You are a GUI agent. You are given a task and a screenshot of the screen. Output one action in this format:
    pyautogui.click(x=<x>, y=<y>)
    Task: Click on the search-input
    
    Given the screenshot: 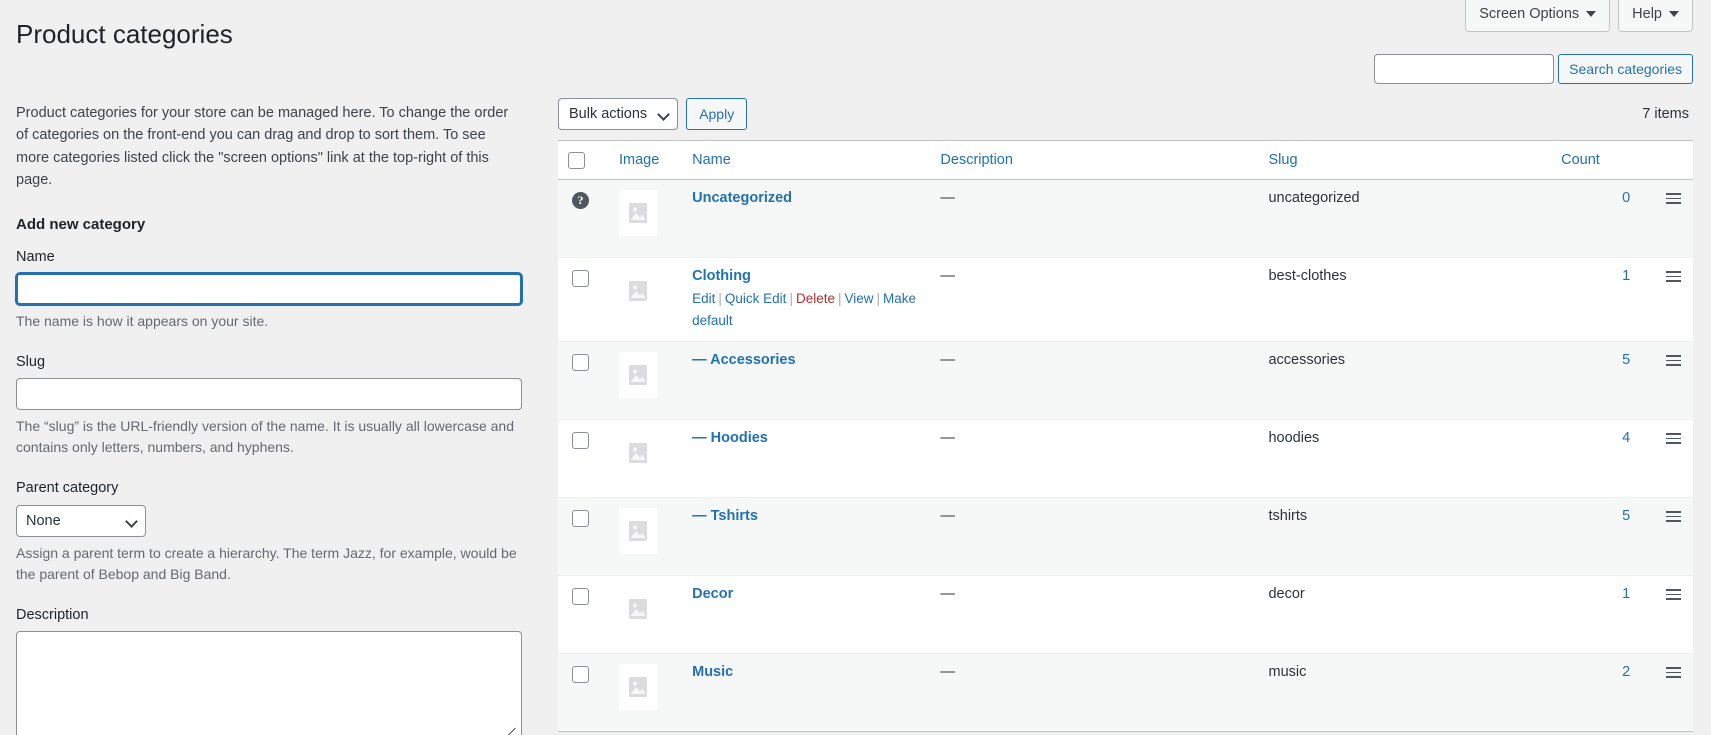 What is the action you would take?
    pyautogui.click(x=1464, y=69)
    